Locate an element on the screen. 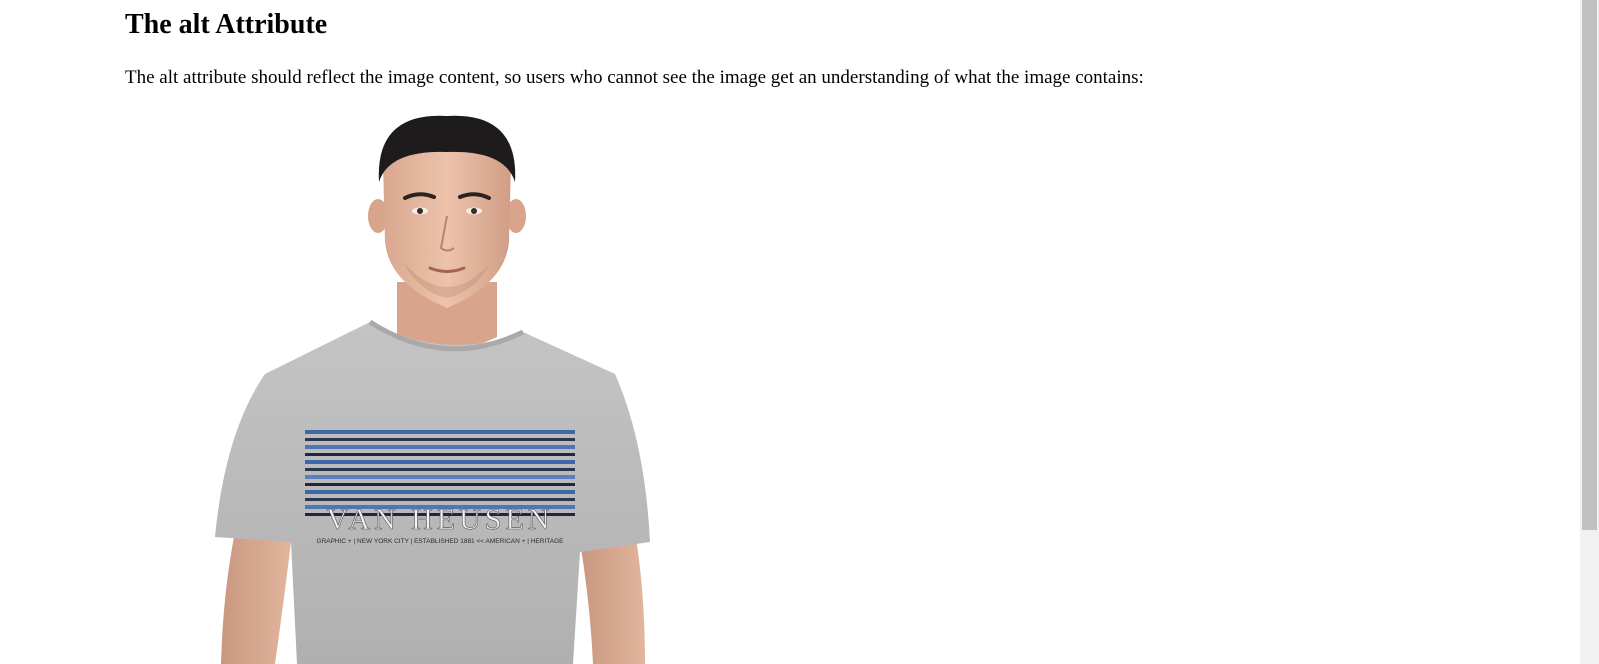 The height and width of the screenshot is (664, 1599). vertical-scrollbar is located at coordinates (1589, 332).